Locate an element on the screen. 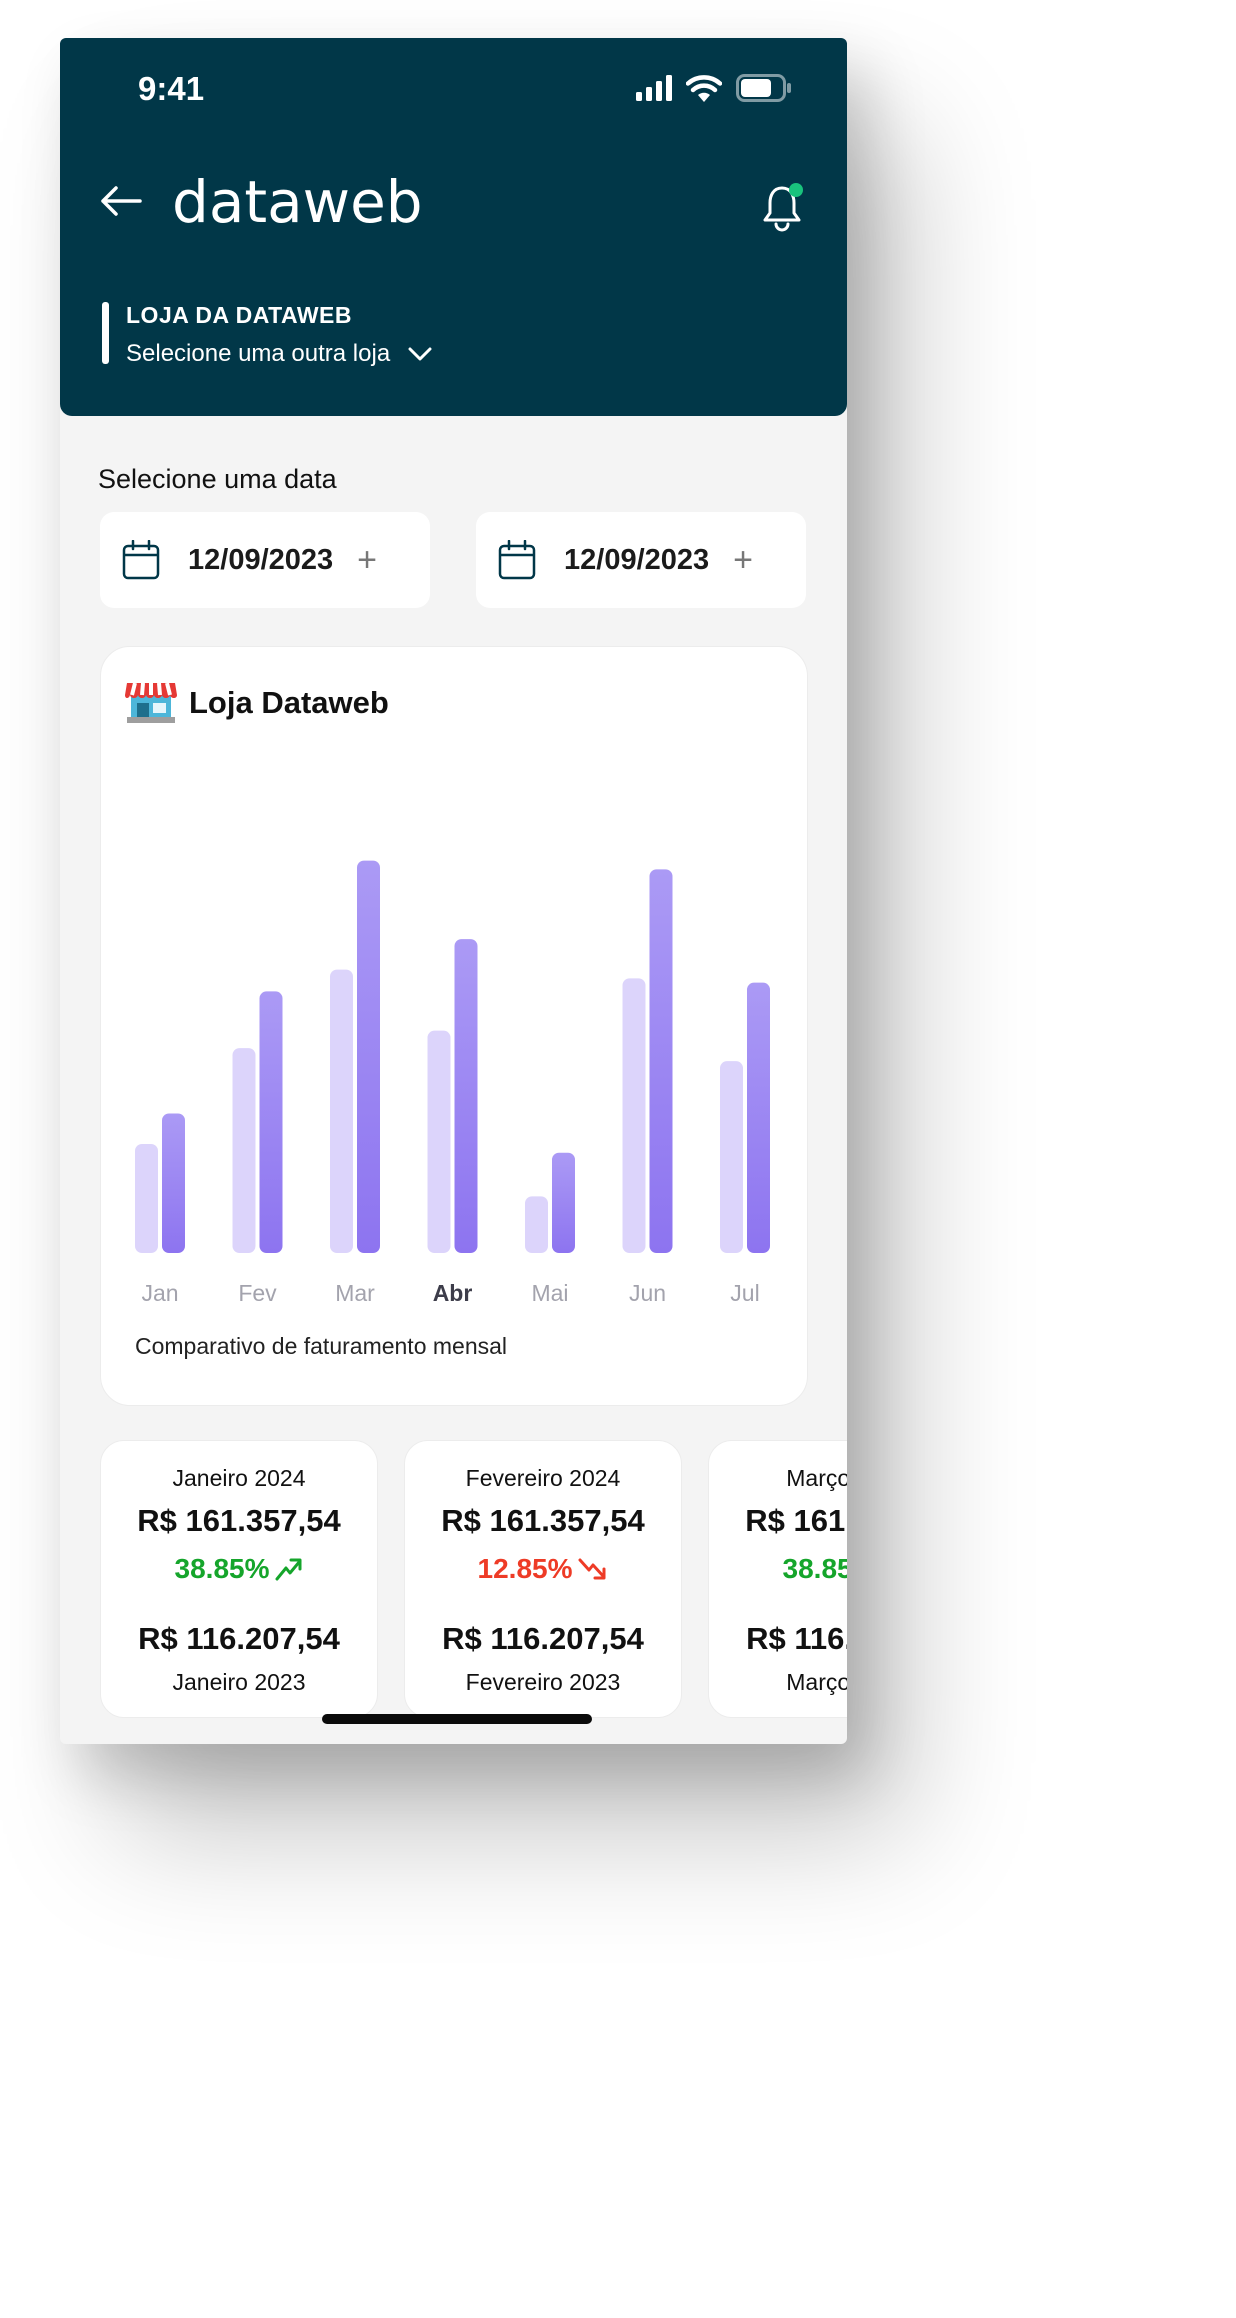  x-tick-label: Fev is located at coordinates (257, 1293).